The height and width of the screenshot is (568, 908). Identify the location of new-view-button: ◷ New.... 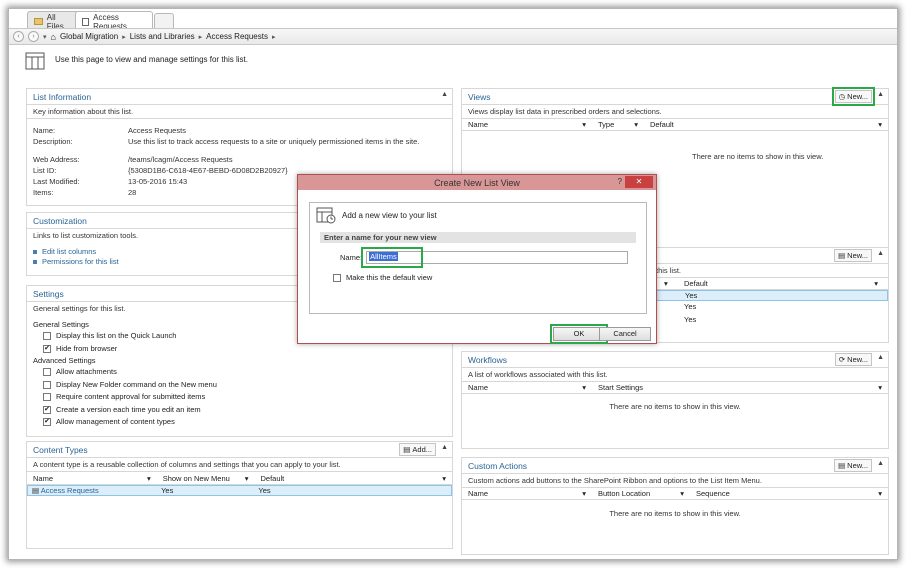
(853, 96).